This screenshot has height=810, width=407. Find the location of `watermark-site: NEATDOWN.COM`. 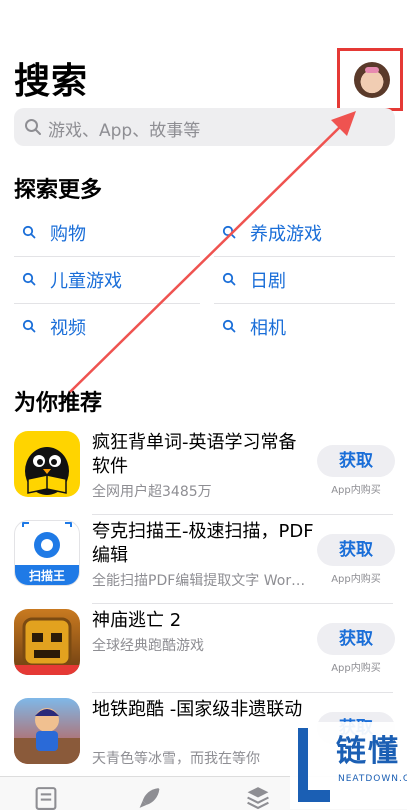

watermark-site: NEATDOWN.COM is located at coordinates (372, 779).